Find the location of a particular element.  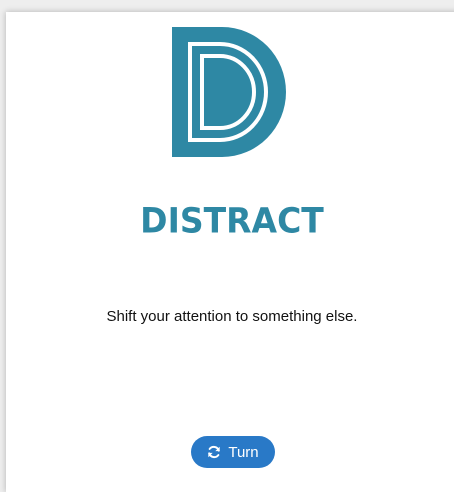

card-message: Shift your attention to something else. is located at coordinates (232, 316).